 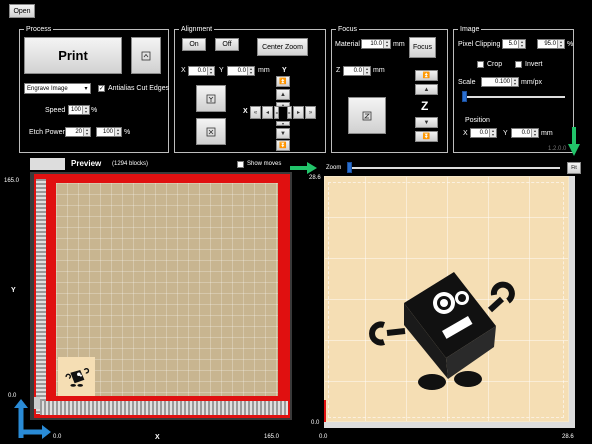 I want to click on version-label: 1.2.0.0, so click(x=557, y=149).